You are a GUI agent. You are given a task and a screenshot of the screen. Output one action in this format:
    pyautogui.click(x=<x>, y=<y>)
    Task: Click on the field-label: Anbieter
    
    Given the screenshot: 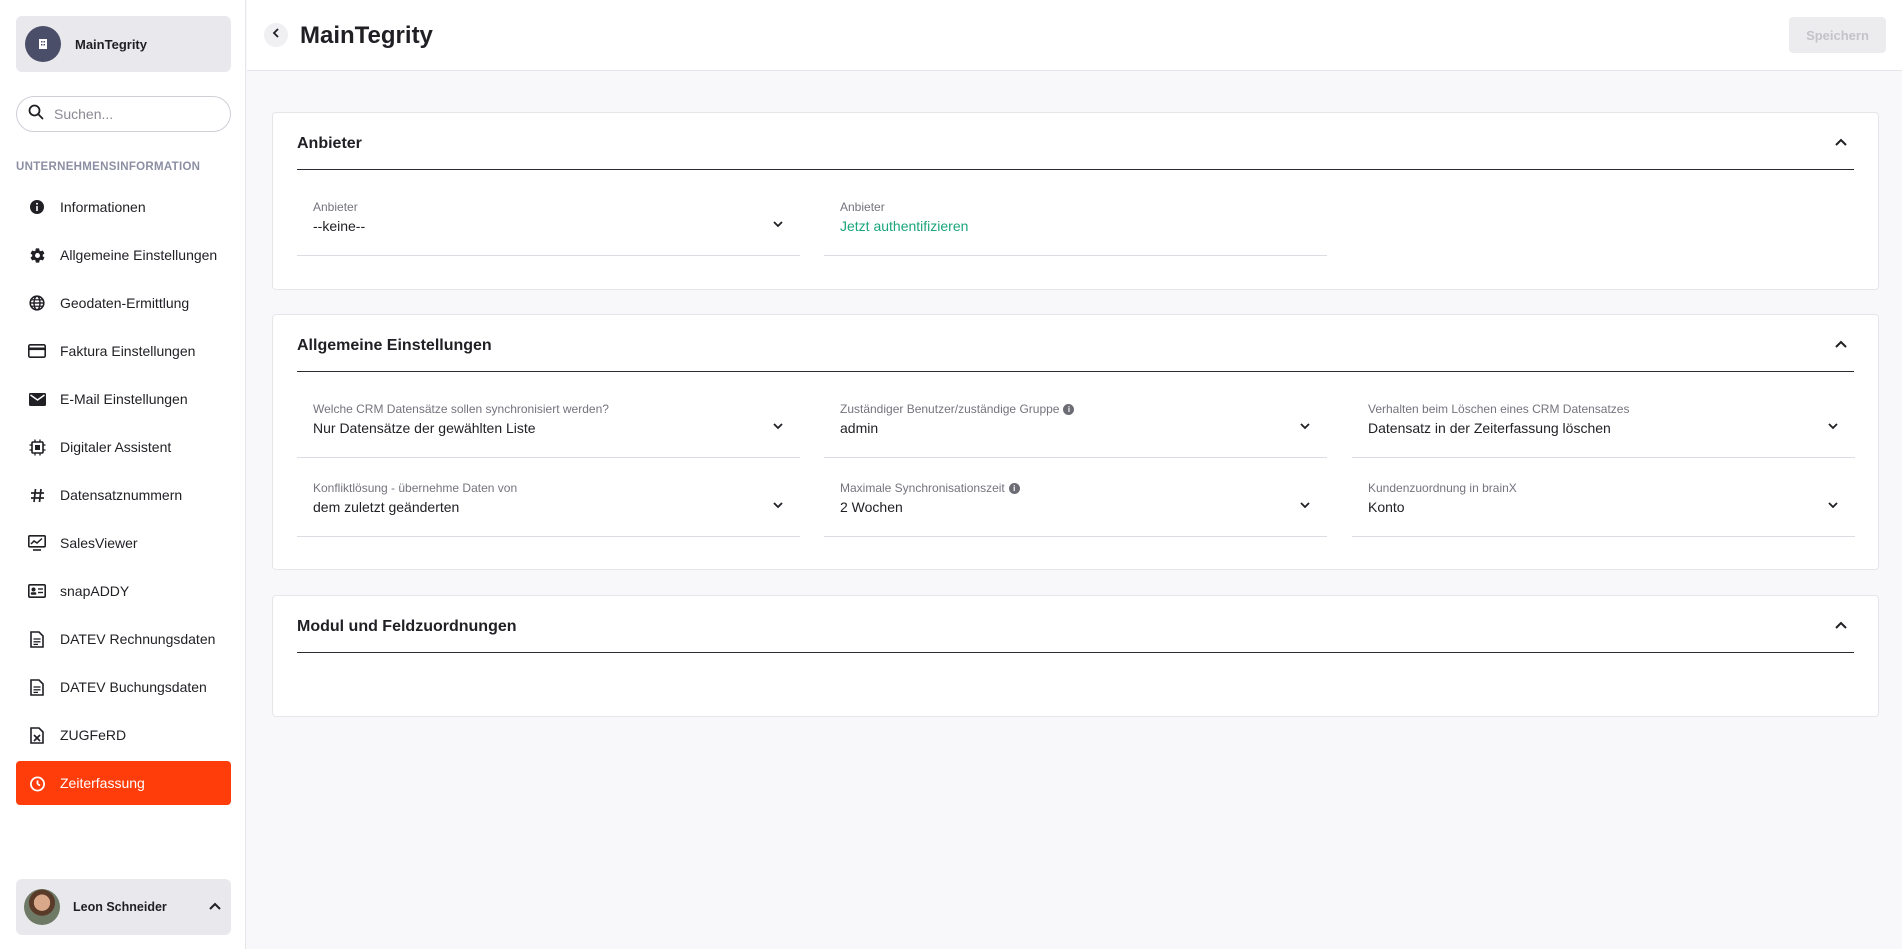 What is the action you would take?
    pyautogui.click(x=335, y=207)
    